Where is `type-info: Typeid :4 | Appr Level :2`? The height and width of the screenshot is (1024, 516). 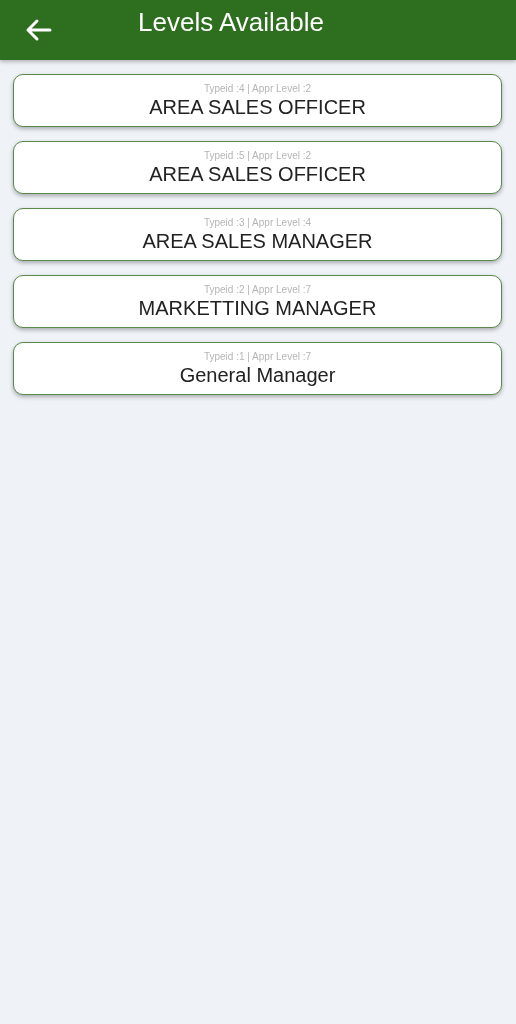 type-info: Typeid :4 | Appr Level :2 is located at coordinates (257, 88).